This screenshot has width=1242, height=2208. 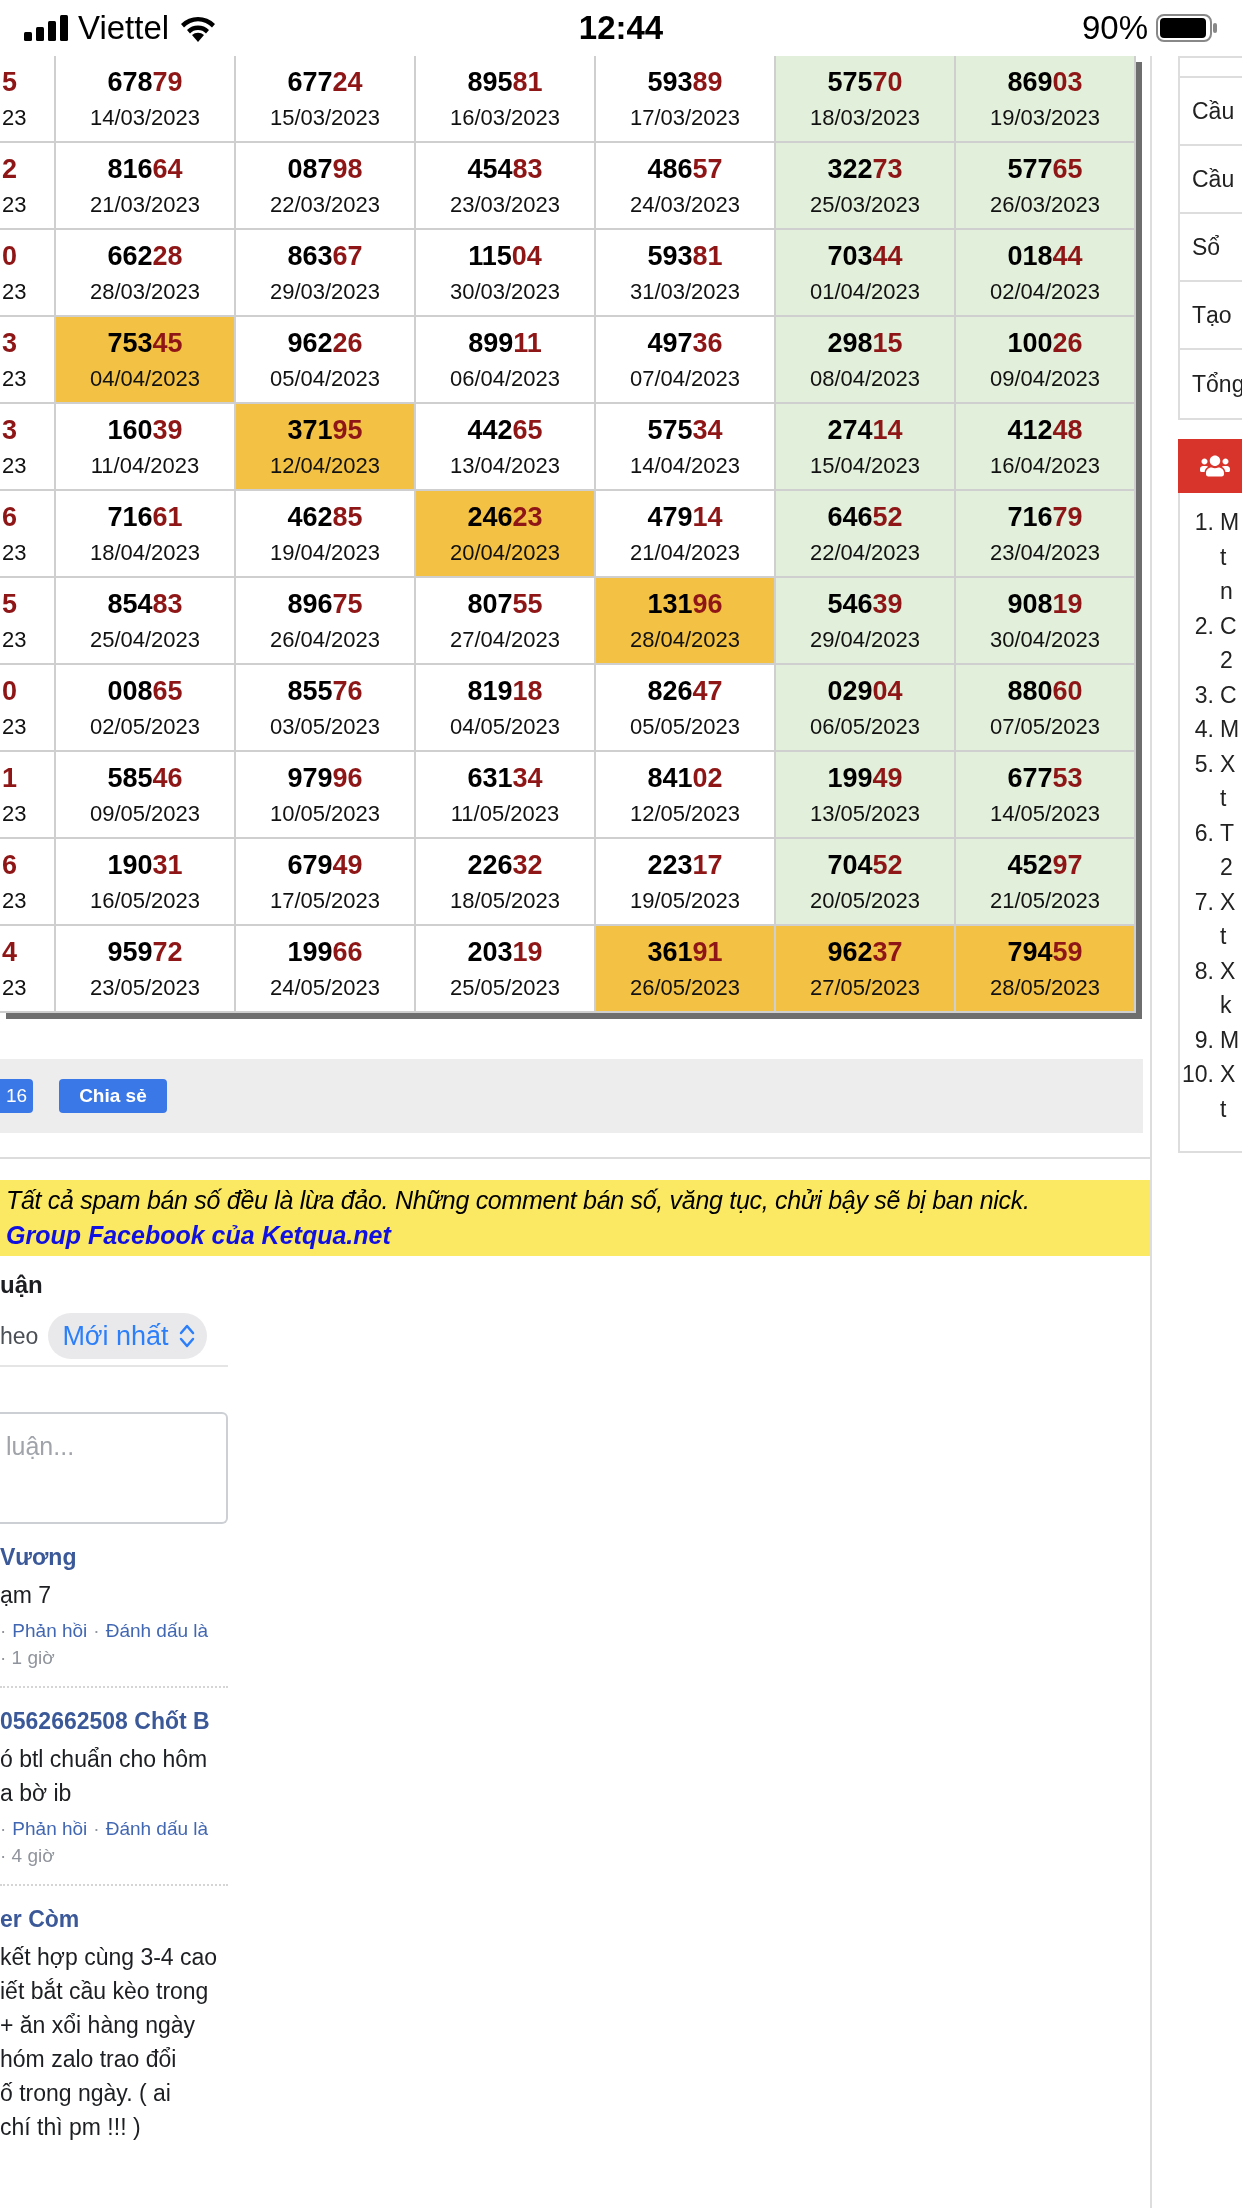 I want to click on result-date: 22/03/2023, so click(x=325, y=204).